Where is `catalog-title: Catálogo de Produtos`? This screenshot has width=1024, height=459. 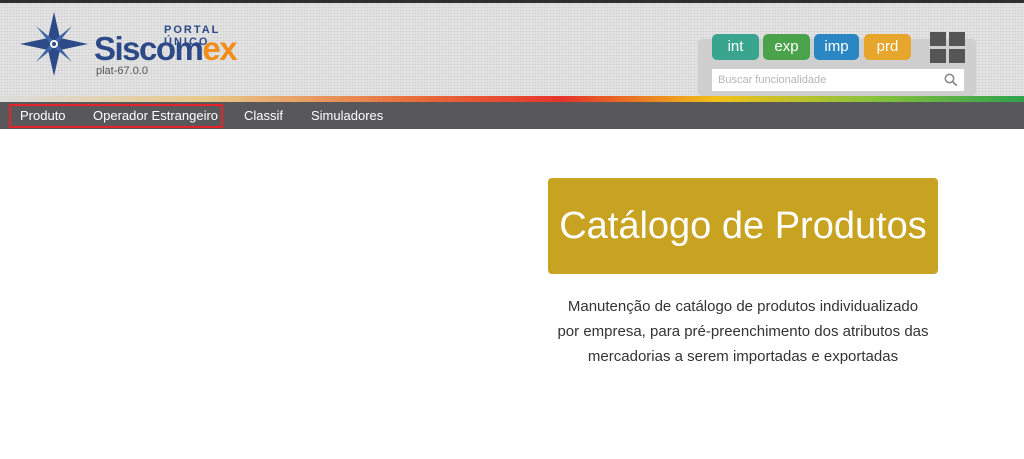
catalog-title: Catálogo de Produtos is located at coordinates (743, 226).